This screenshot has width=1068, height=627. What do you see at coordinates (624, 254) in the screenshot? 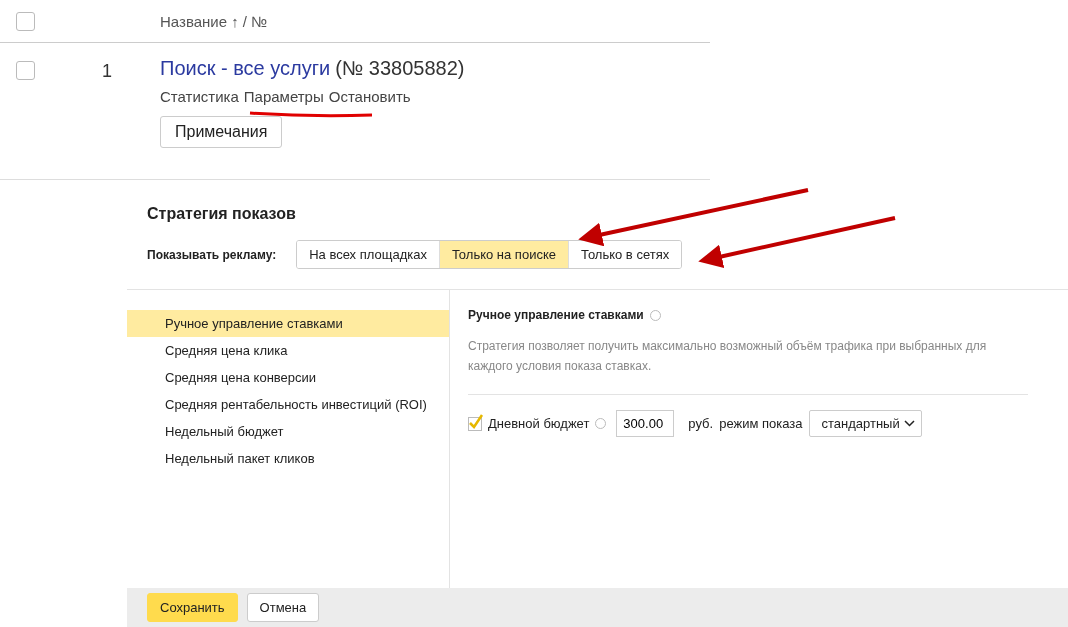
I see `placement-tab: Только в сетях` at bounding box center [624, 254].